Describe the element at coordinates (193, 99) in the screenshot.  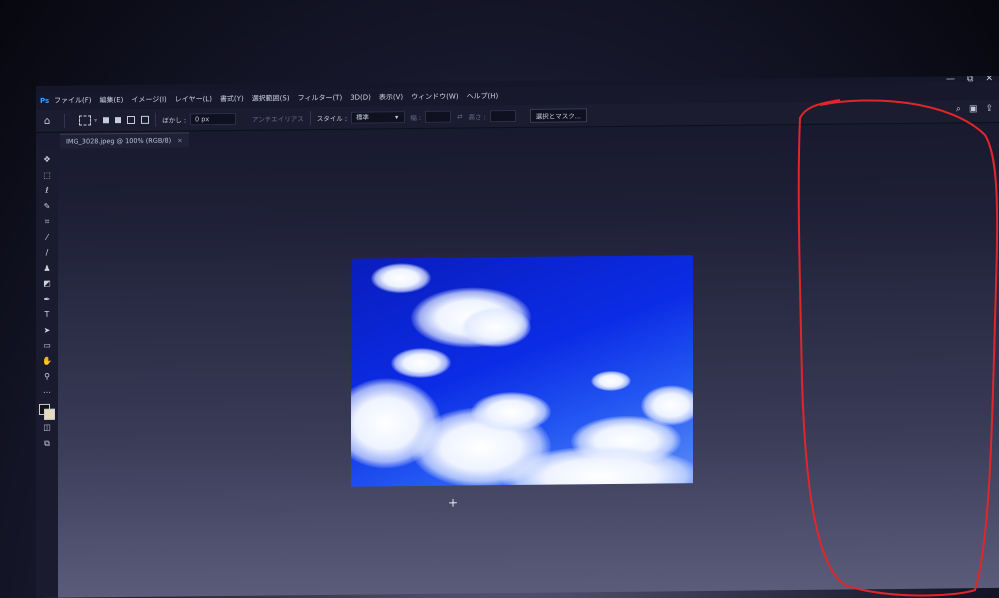
I see `menu-layer: レイヤー(L)` at that location.